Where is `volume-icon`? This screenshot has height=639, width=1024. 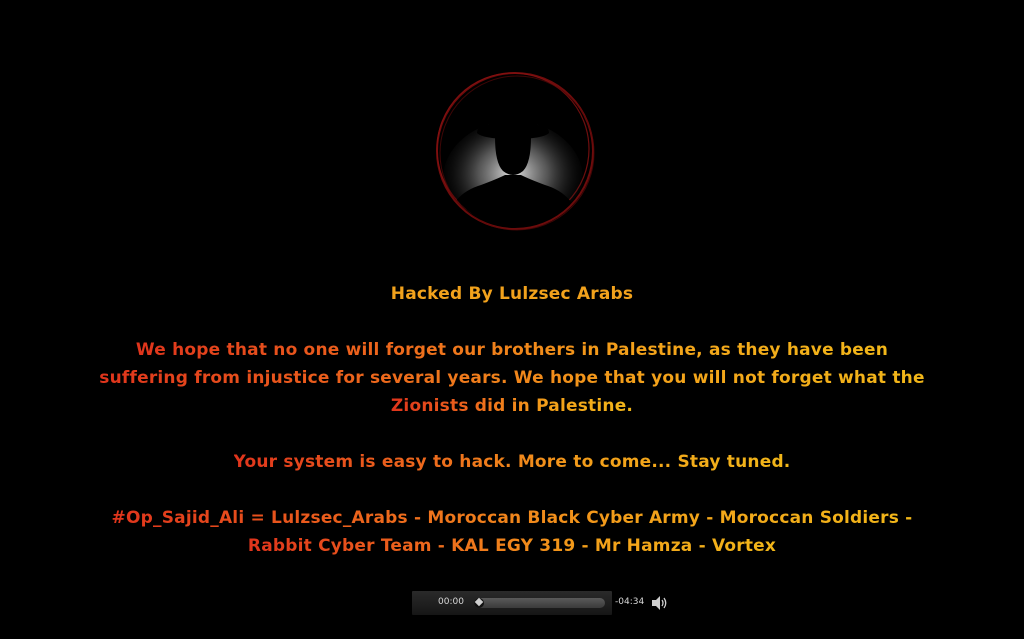
volume-icon is located at coordinates (660, 603).